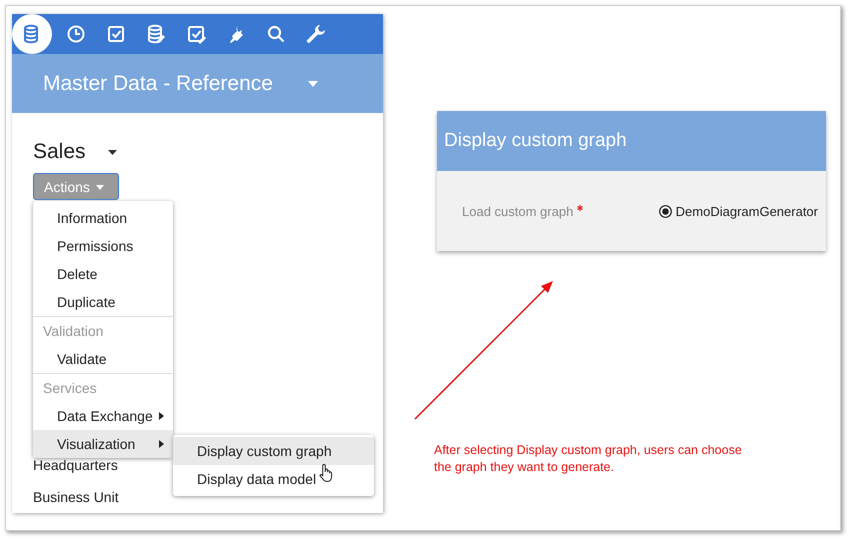 This screenshot has width=852, height=541. What do you see at coordinates (535, 141) in the screenshot?
I see `dialog-title: Display custom graph` at bounding box center [535, 141].